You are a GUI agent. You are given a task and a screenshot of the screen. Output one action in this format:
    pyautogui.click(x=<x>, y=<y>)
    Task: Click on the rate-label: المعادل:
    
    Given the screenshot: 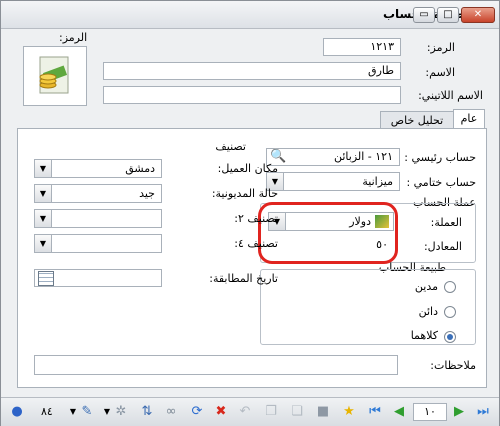 What is the action you would take?
    pyautogui.click(x=442, y=246)
    